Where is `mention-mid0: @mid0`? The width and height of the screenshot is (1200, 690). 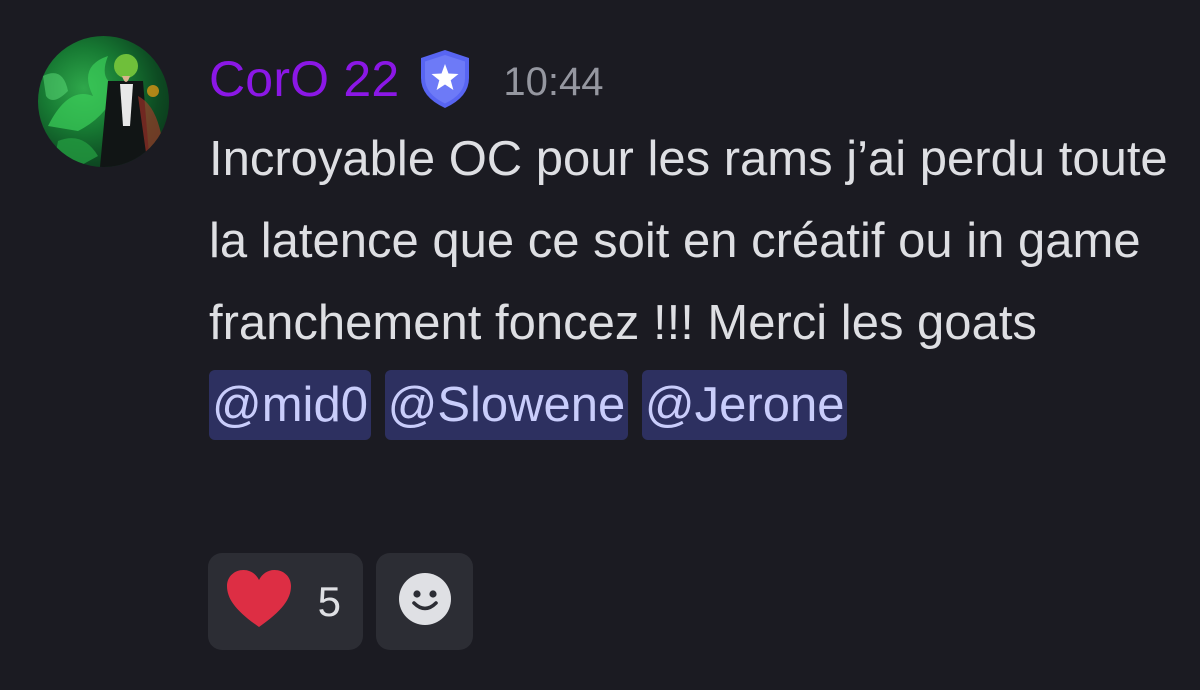 mention-mid0: @mid0 is located at coordinates (290, 405).